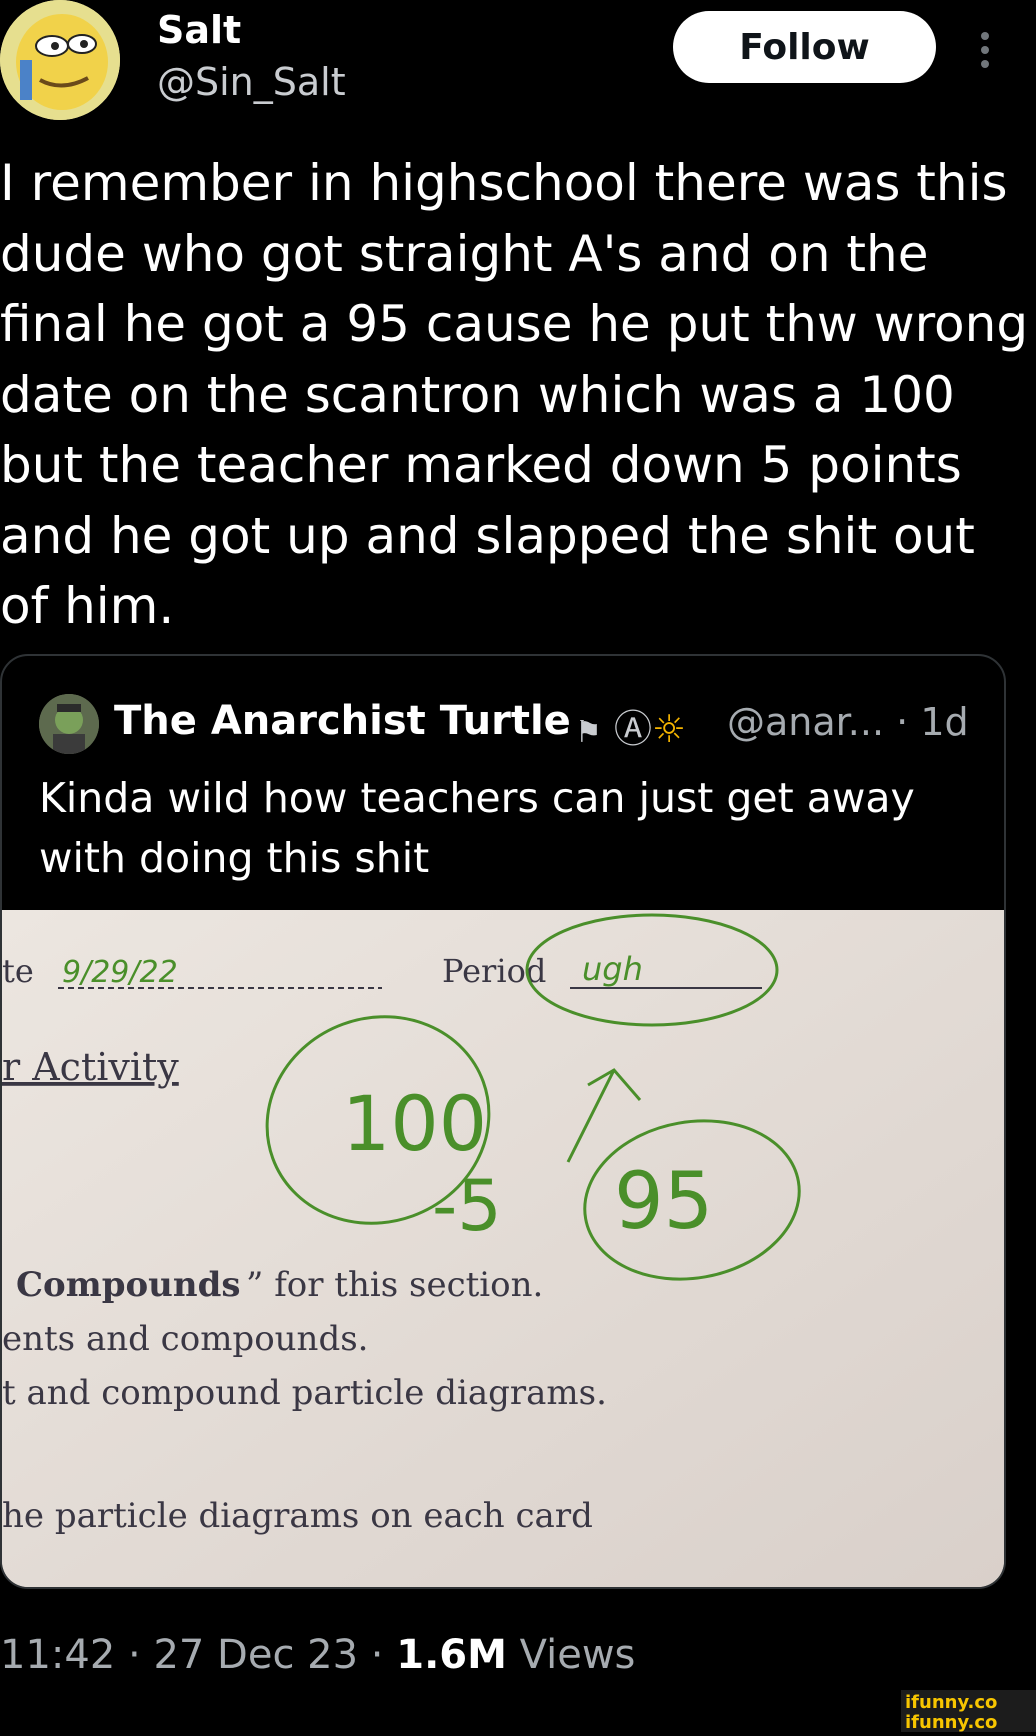  I want to click on watermark-line2: ifunny.co, so click(951, 1722).